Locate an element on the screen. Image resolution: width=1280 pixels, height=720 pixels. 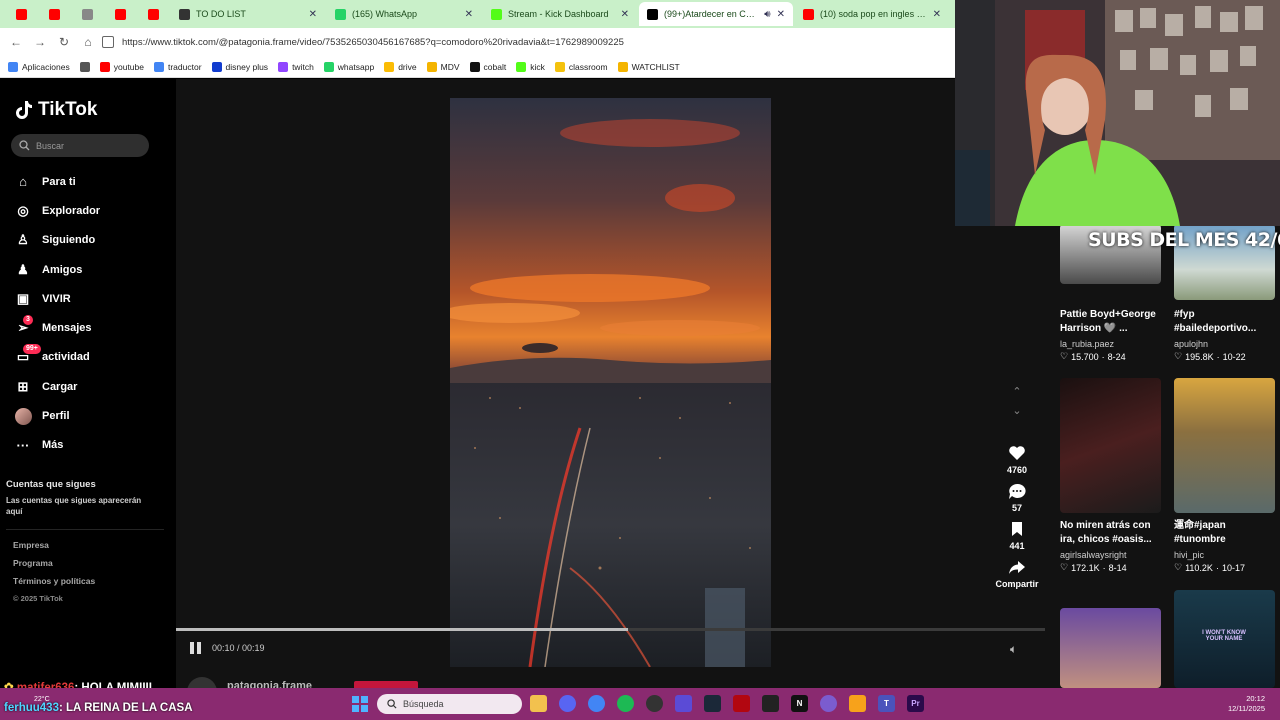
bookmark-item is located at coordinates (84, 66).